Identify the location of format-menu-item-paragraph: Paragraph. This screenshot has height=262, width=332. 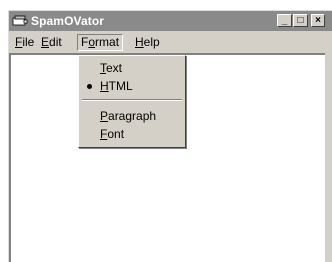
(132, 116).